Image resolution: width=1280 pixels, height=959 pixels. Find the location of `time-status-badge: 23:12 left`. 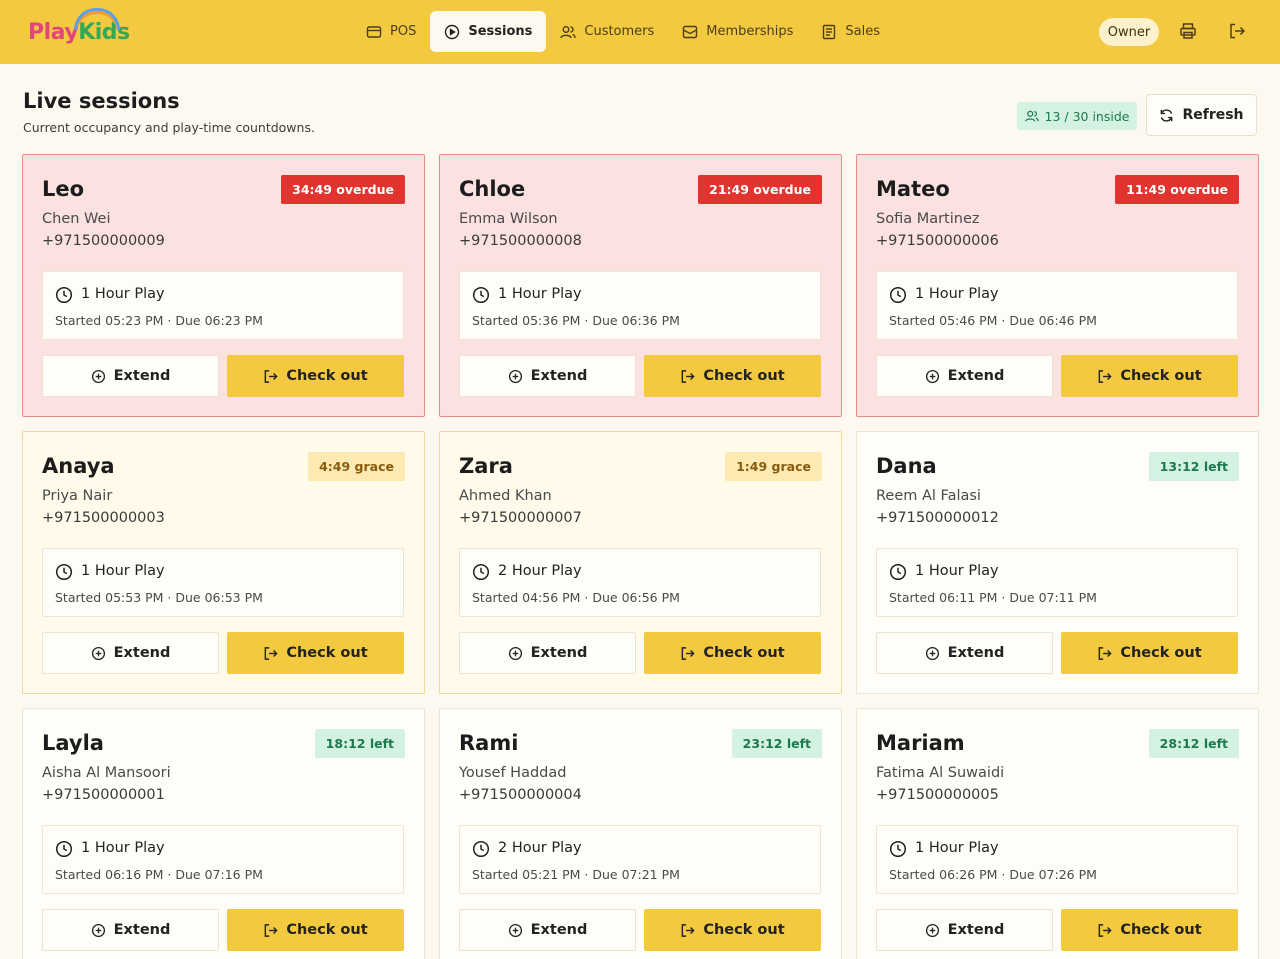

time-status-badge: 23:12 left is located at coordinates (776, 743).